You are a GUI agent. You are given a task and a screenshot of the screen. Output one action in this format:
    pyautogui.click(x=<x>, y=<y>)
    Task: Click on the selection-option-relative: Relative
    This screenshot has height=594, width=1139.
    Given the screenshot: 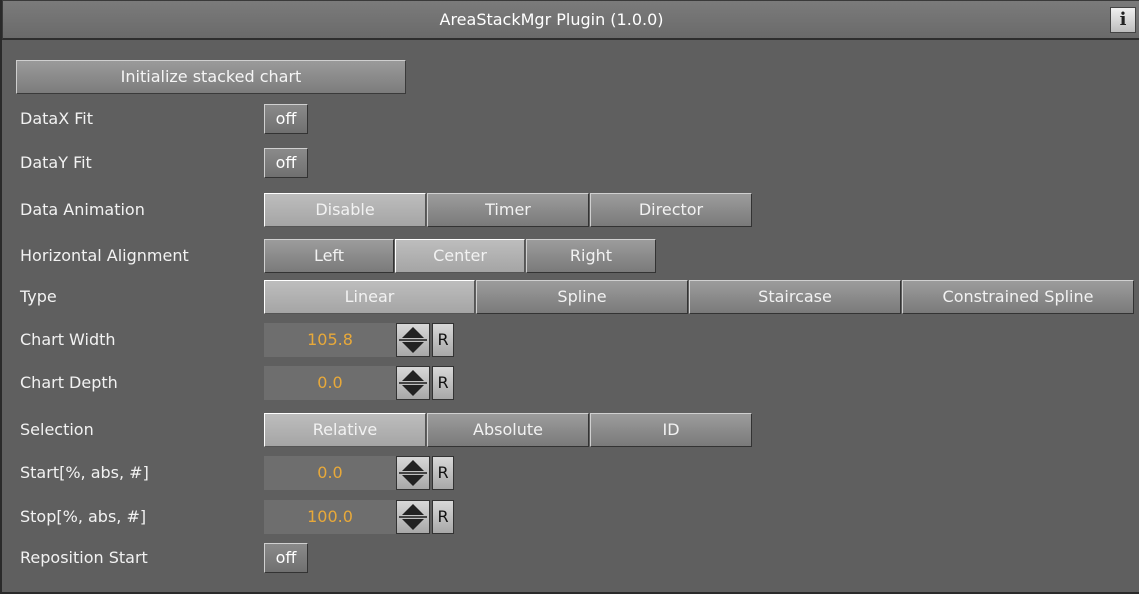 What is the action you would take?
    pyautogui.click(x=345, y=430)
    